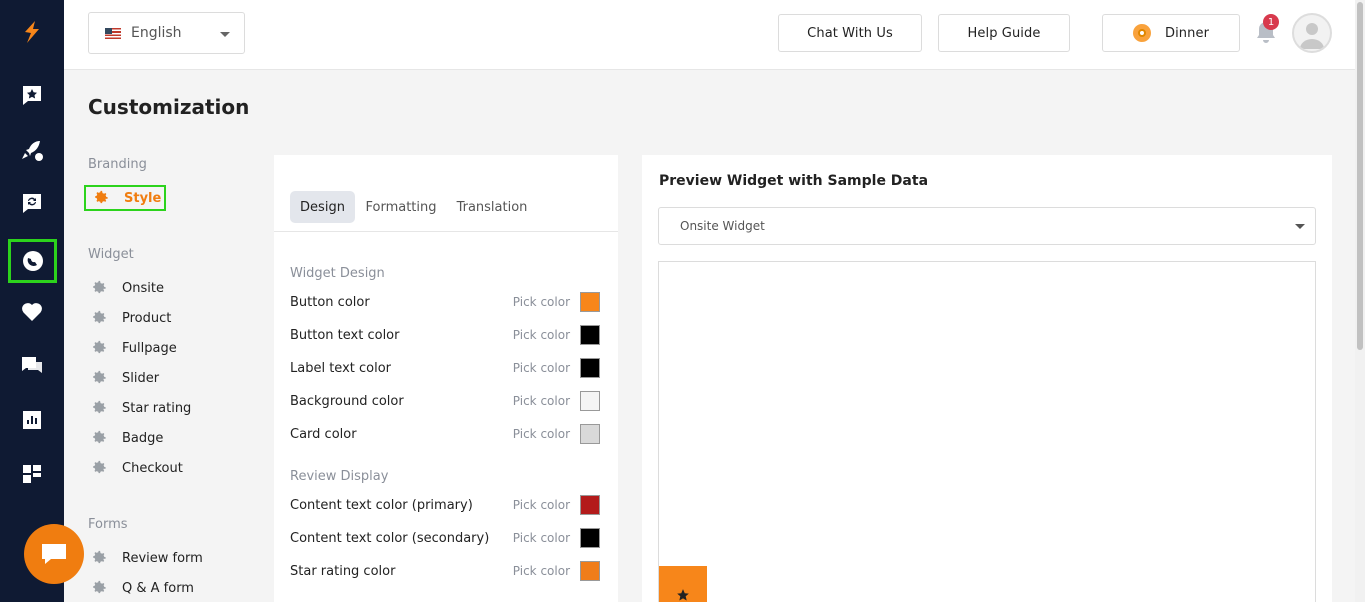 The image size is (1365, 602). I want to click on widget-heading: Widget, so click(111, 254).